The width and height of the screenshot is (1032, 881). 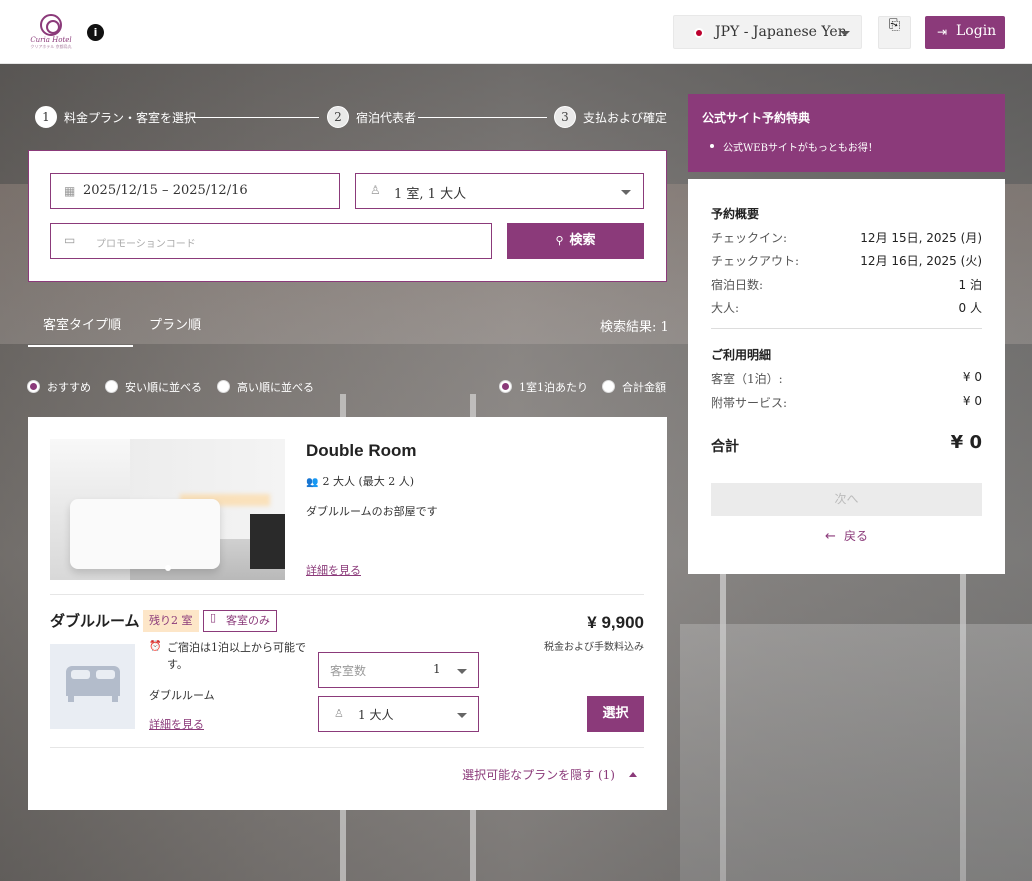 What do you see at coordinates (271, 241) in the screenshot?
I see `promo-code-input: ▭ プロモーションコード` at bounding box center [271, 241].